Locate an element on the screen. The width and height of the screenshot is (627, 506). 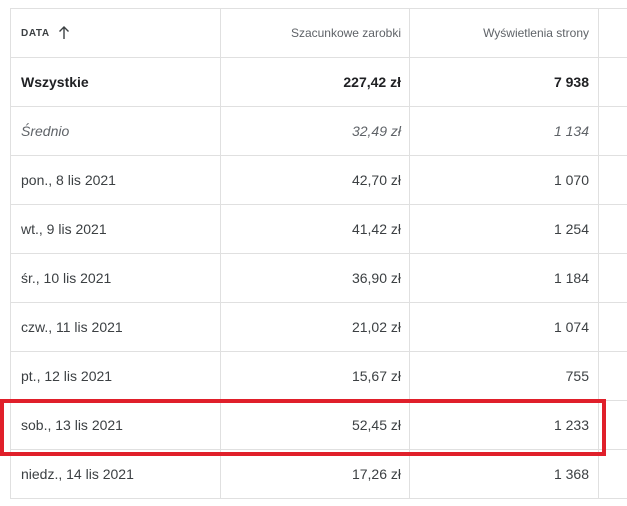
column-header-extra is located at coordinates (613, 33).